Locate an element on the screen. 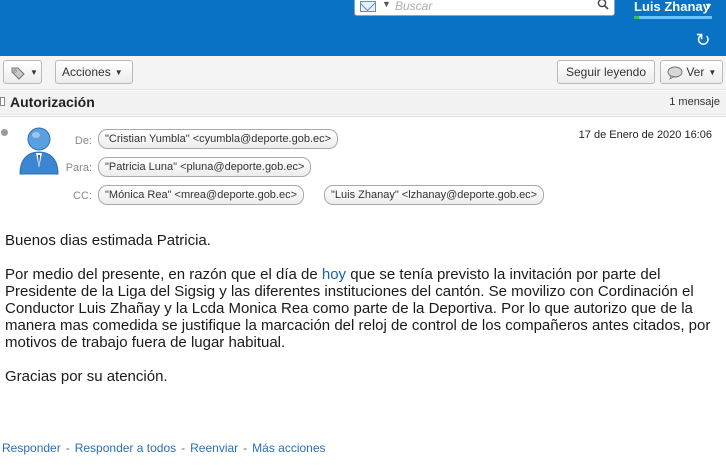  body-greeting: Buenos dias estimada Patricia. is located at coordinates (108, 240).